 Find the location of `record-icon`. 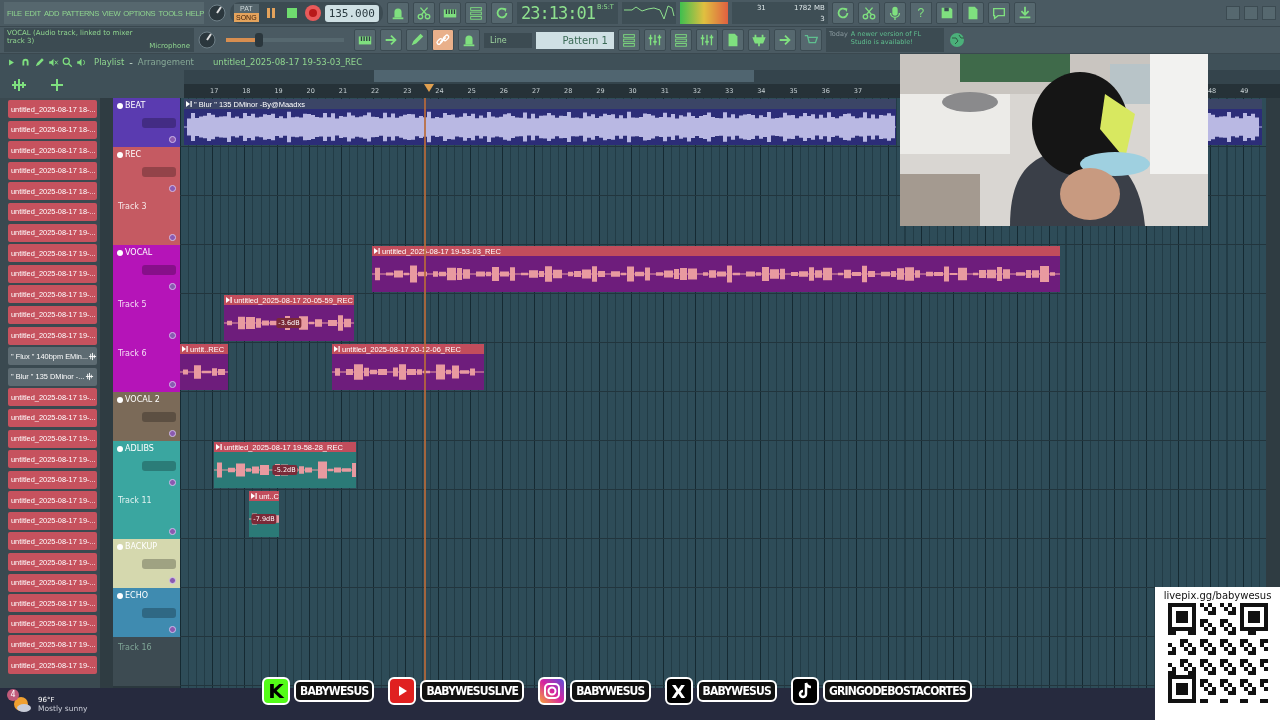

record-icon is located at coordinates (312, 13).